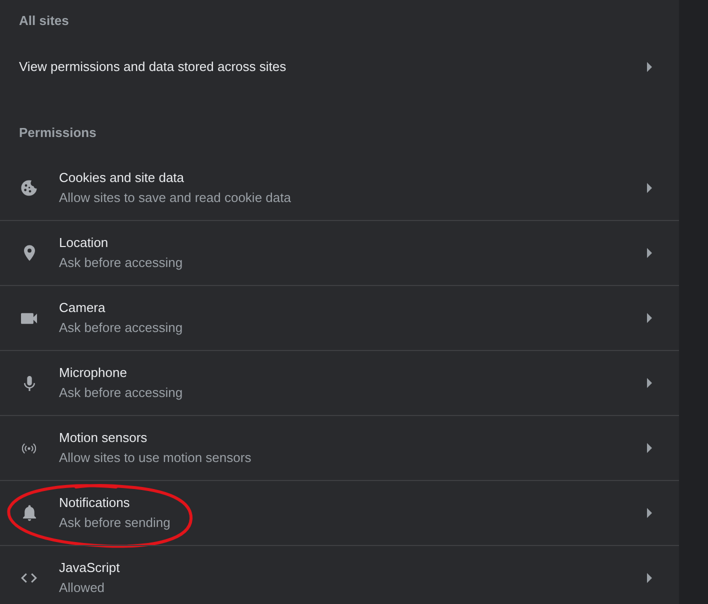  What do you see at coordinates (175, 197) in the screenshot?
I see `permission-description: Allow sites to save and read cookie data` at bounding box center [175, 197].